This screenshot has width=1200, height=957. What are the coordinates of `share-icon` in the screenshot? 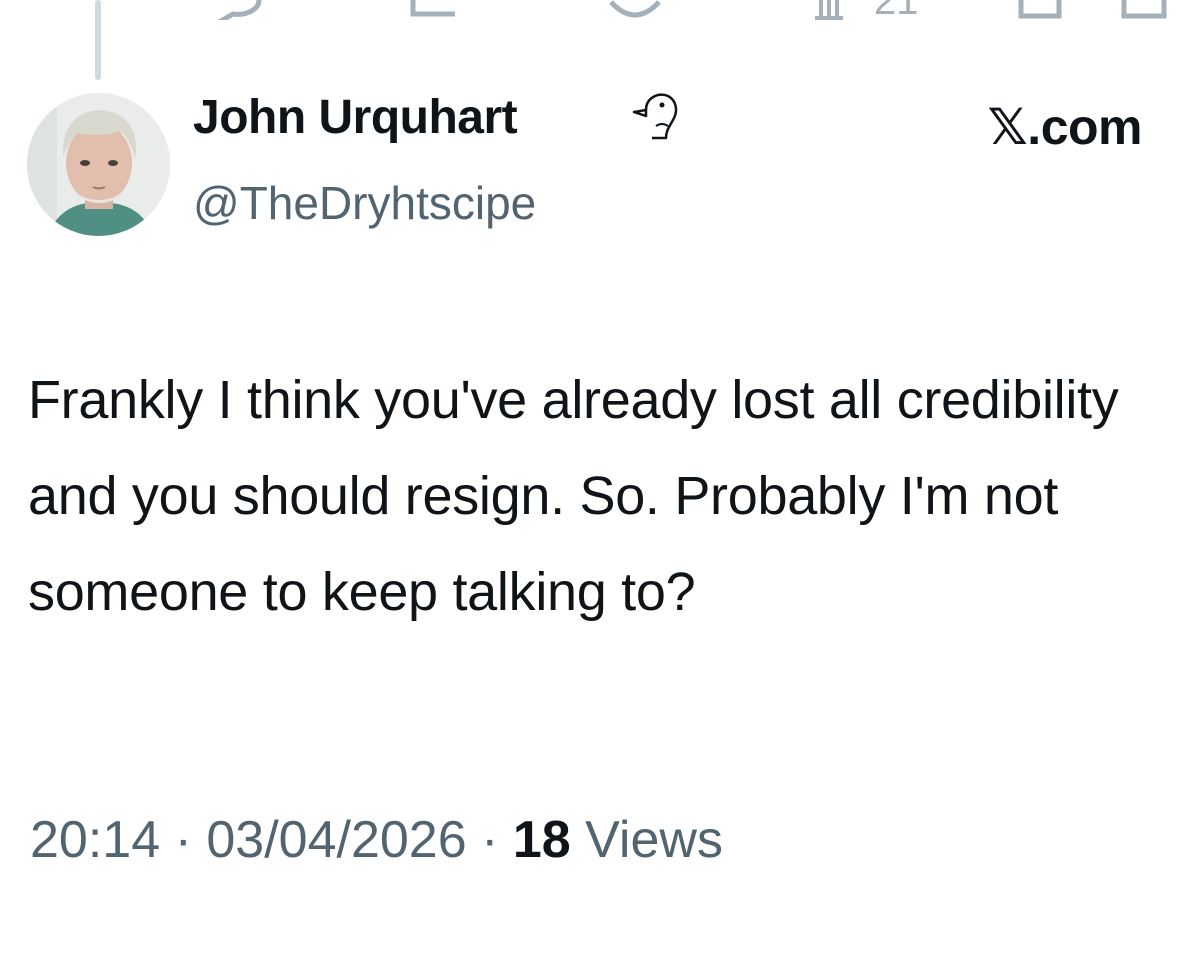 It's located at (1145, 10).